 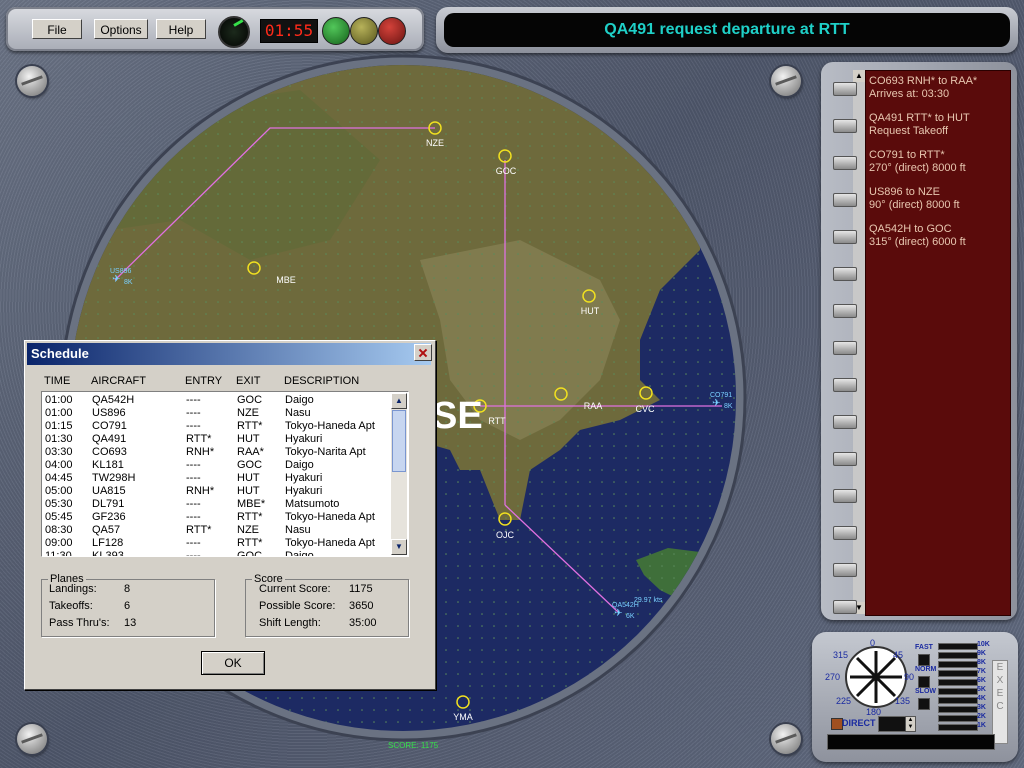 I want to click on fix-label: OJC, so click(x=505, y=535).